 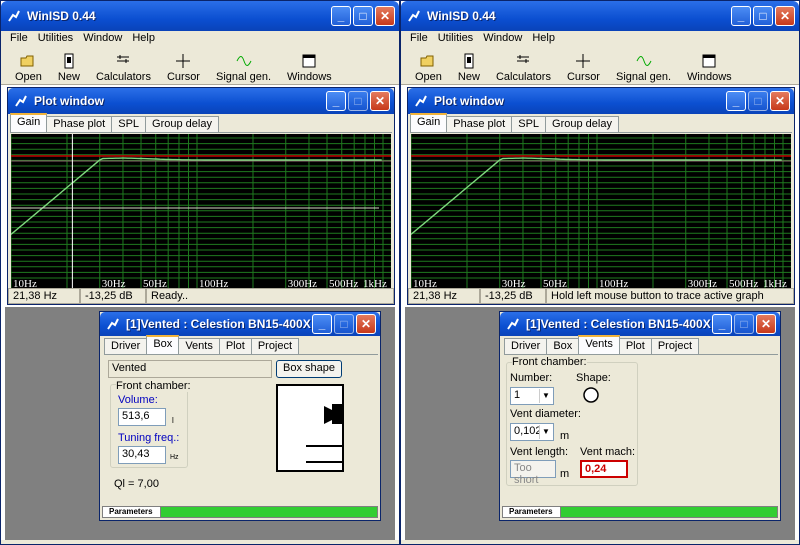 I want to click on menubar: File Utilities Window Help, so click(x=200, y=39).